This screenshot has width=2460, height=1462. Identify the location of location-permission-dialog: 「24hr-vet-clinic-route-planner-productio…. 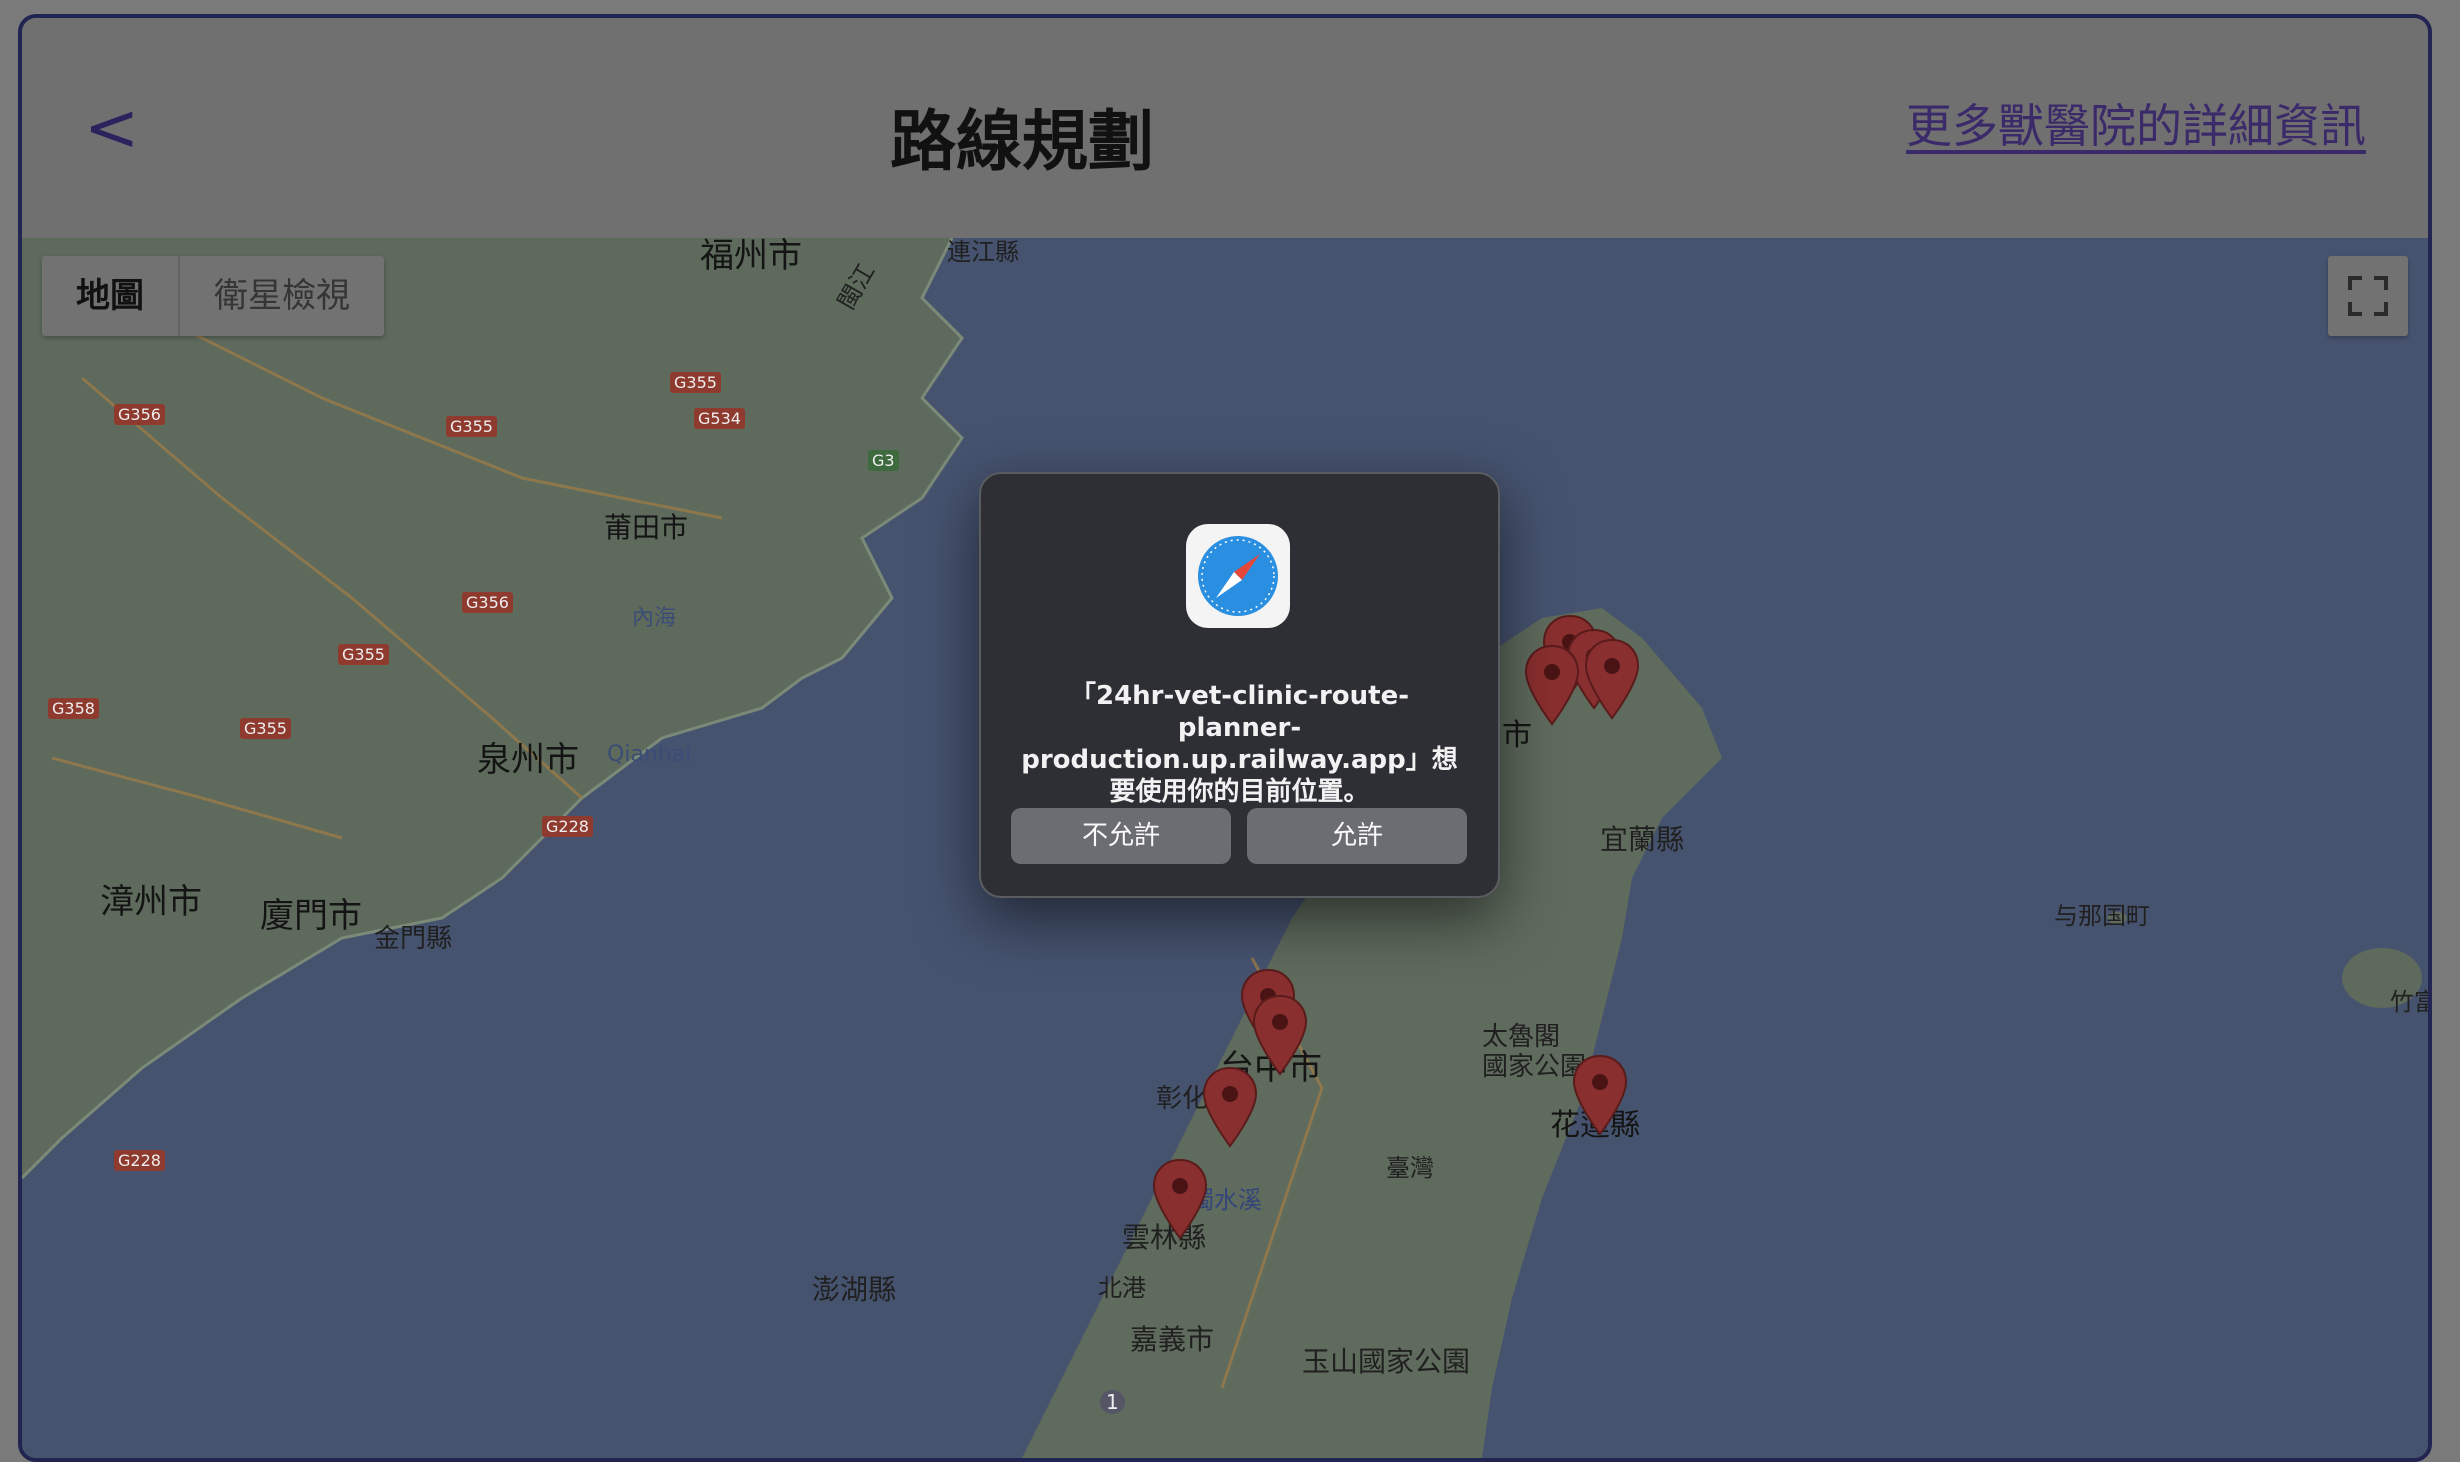
(1239, 685).